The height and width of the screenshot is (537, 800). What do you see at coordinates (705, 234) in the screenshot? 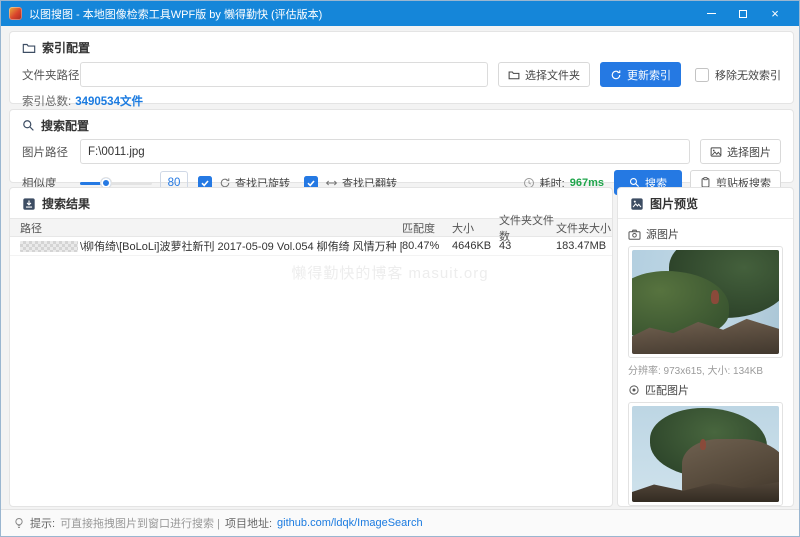
I see `source-image-label-row: 源图片` at bounding box center [705, 234].